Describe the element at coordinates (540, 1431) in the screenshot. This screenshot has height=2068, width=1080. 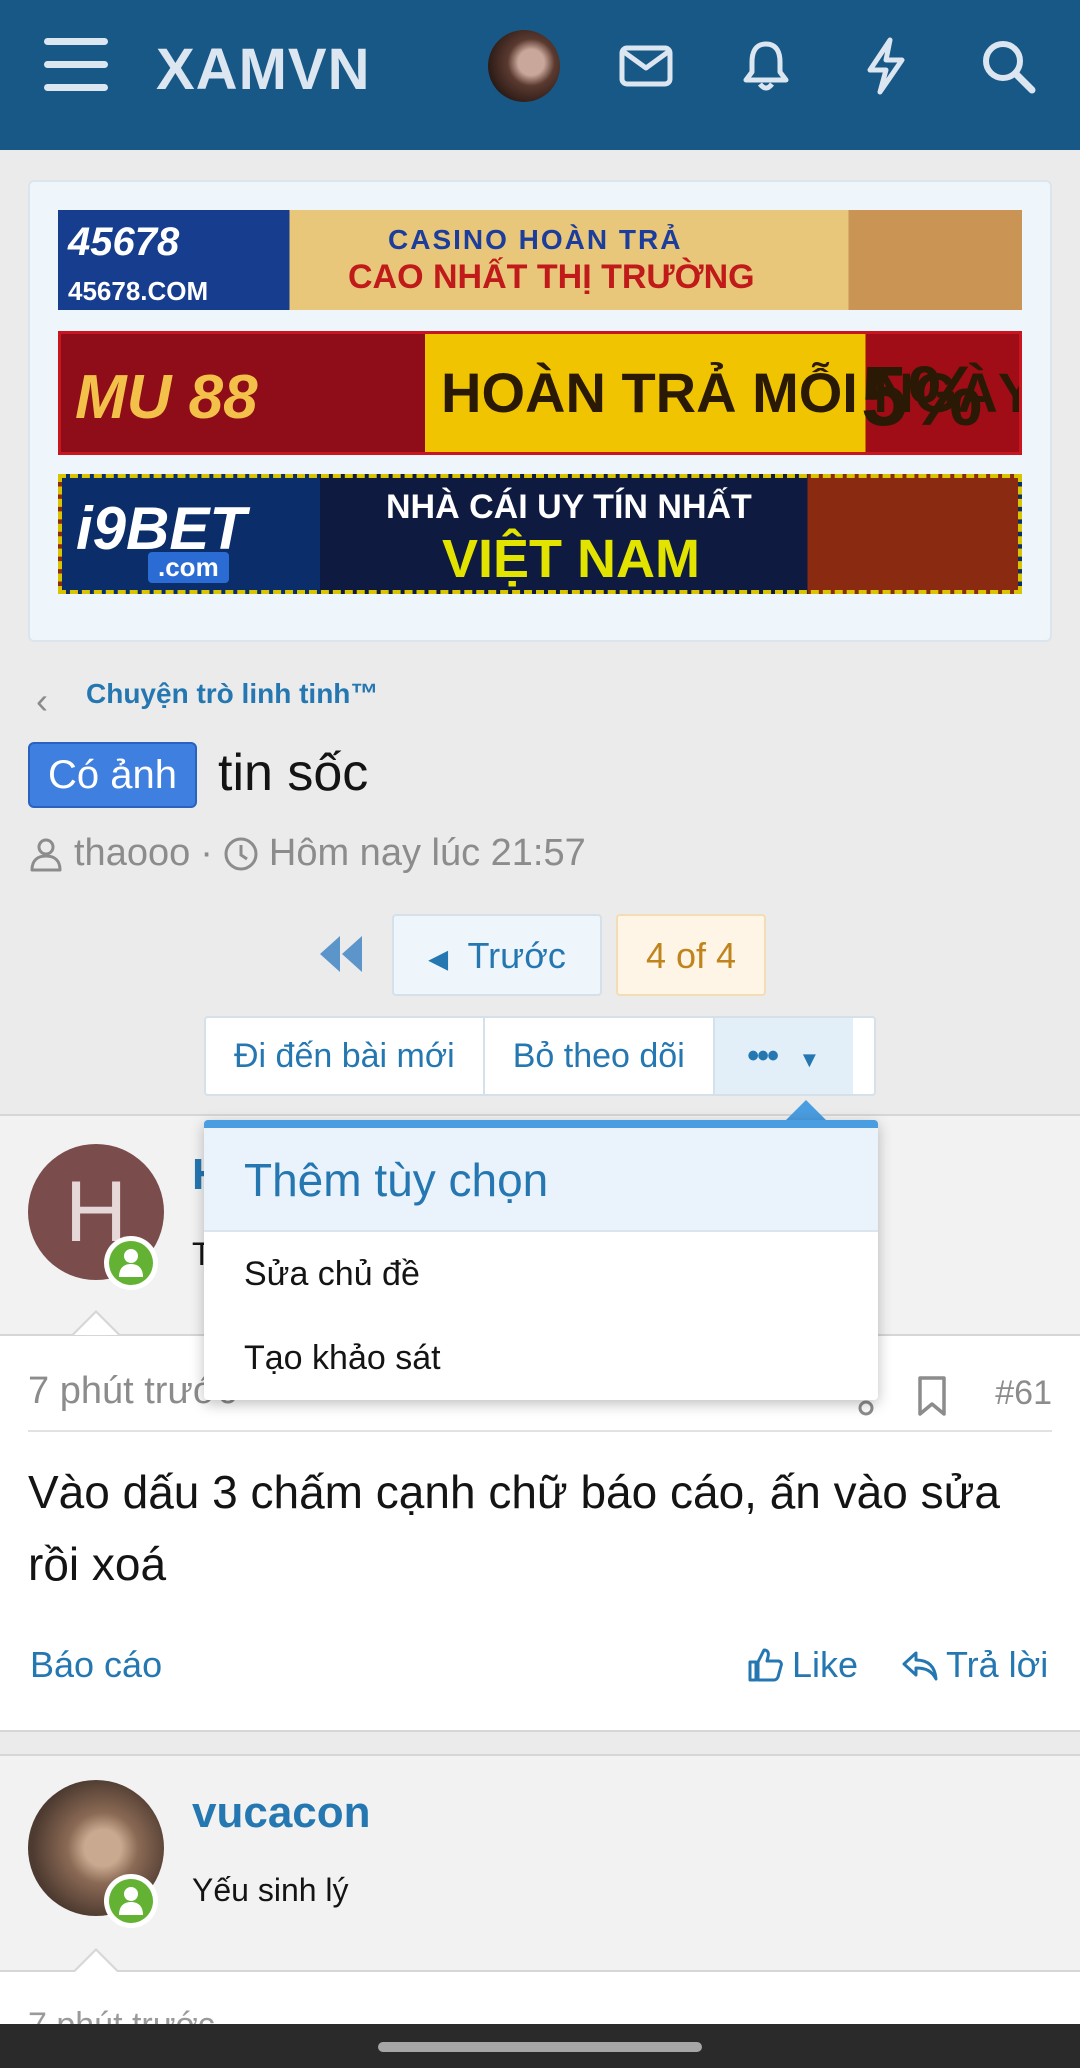
I see `divider` at that location.